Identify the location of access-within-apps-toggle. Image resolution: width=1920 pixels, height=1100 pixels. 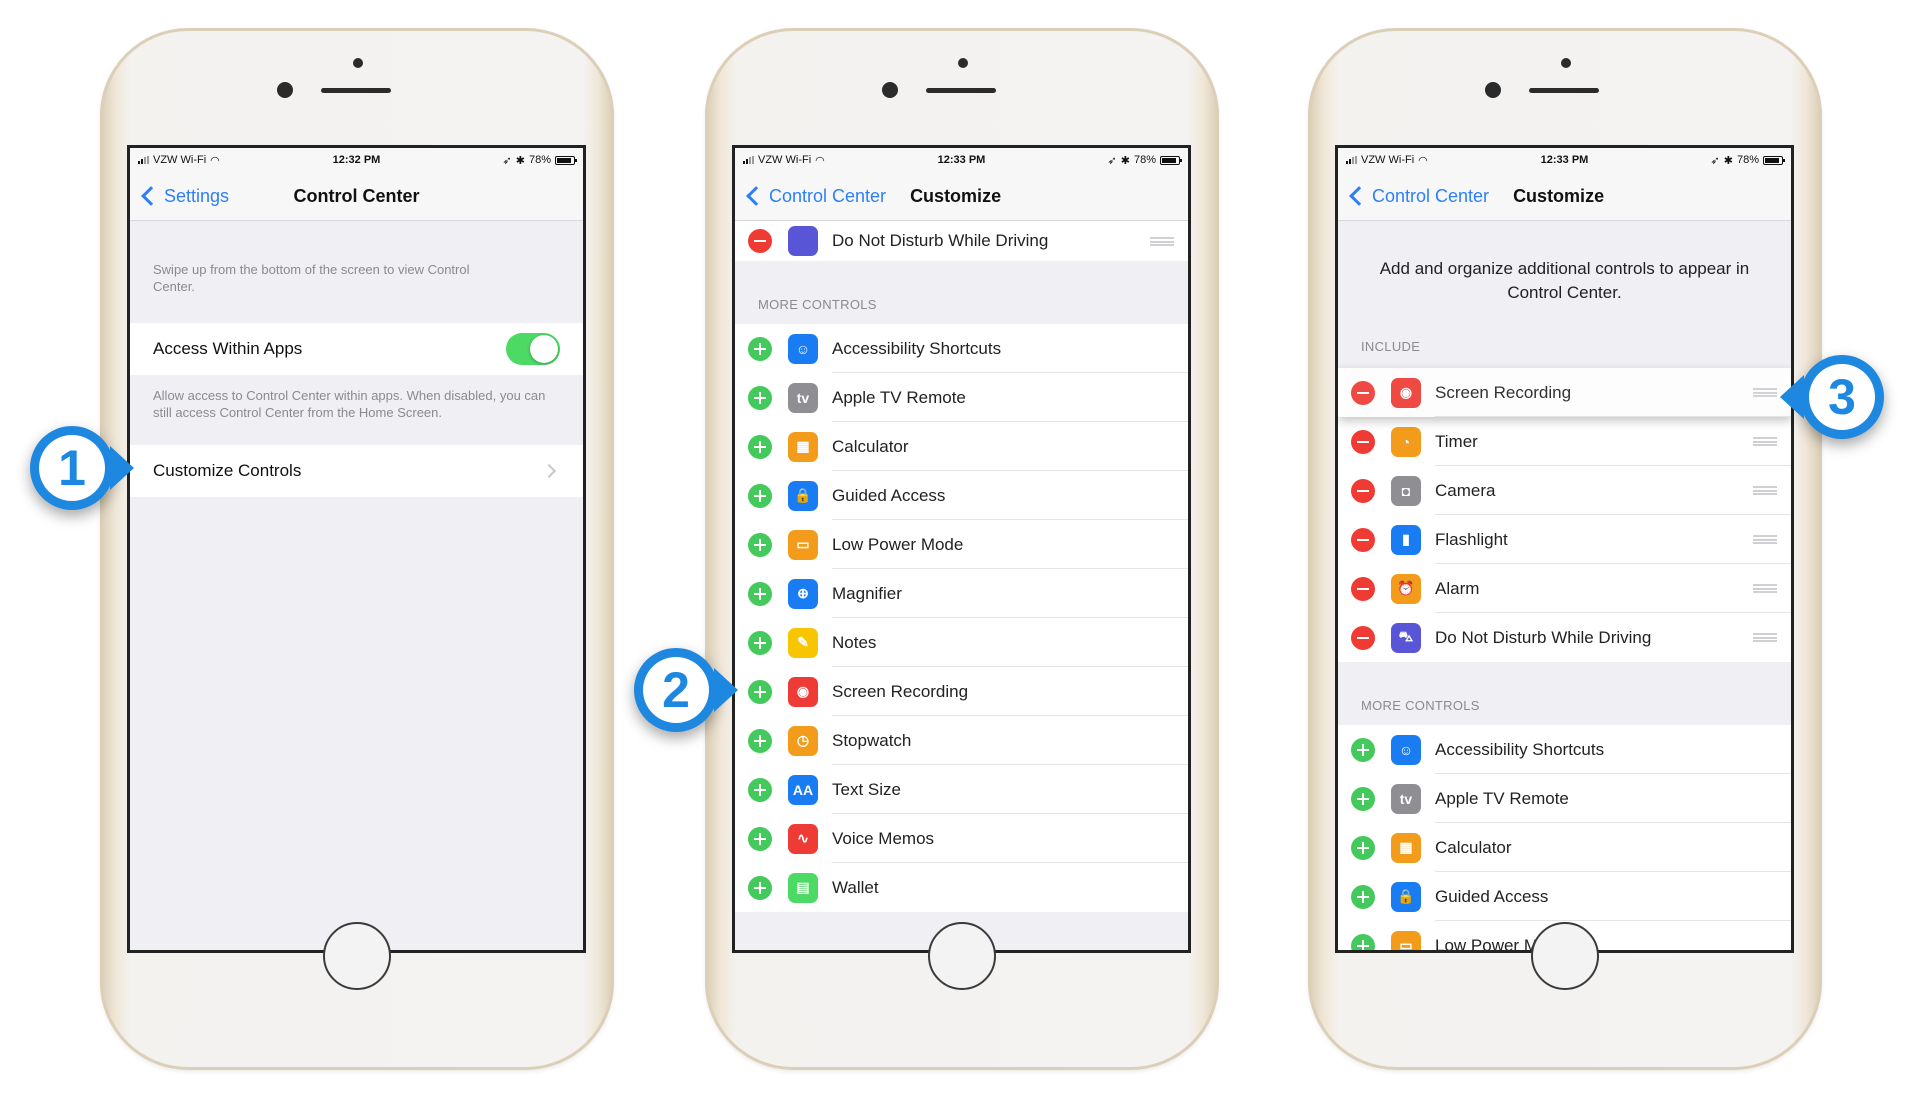
(533, 349).